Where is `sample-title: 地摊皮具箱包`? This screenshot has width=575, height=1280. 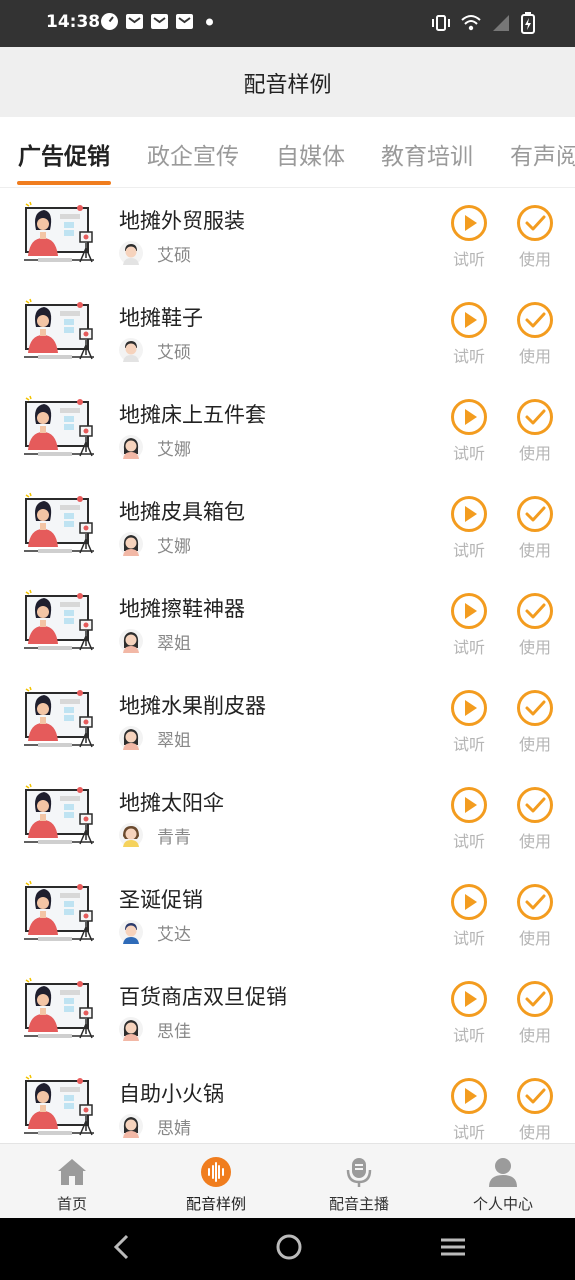
sample-title: 地摊皮具箱包 is located at coordinates (182, 512).